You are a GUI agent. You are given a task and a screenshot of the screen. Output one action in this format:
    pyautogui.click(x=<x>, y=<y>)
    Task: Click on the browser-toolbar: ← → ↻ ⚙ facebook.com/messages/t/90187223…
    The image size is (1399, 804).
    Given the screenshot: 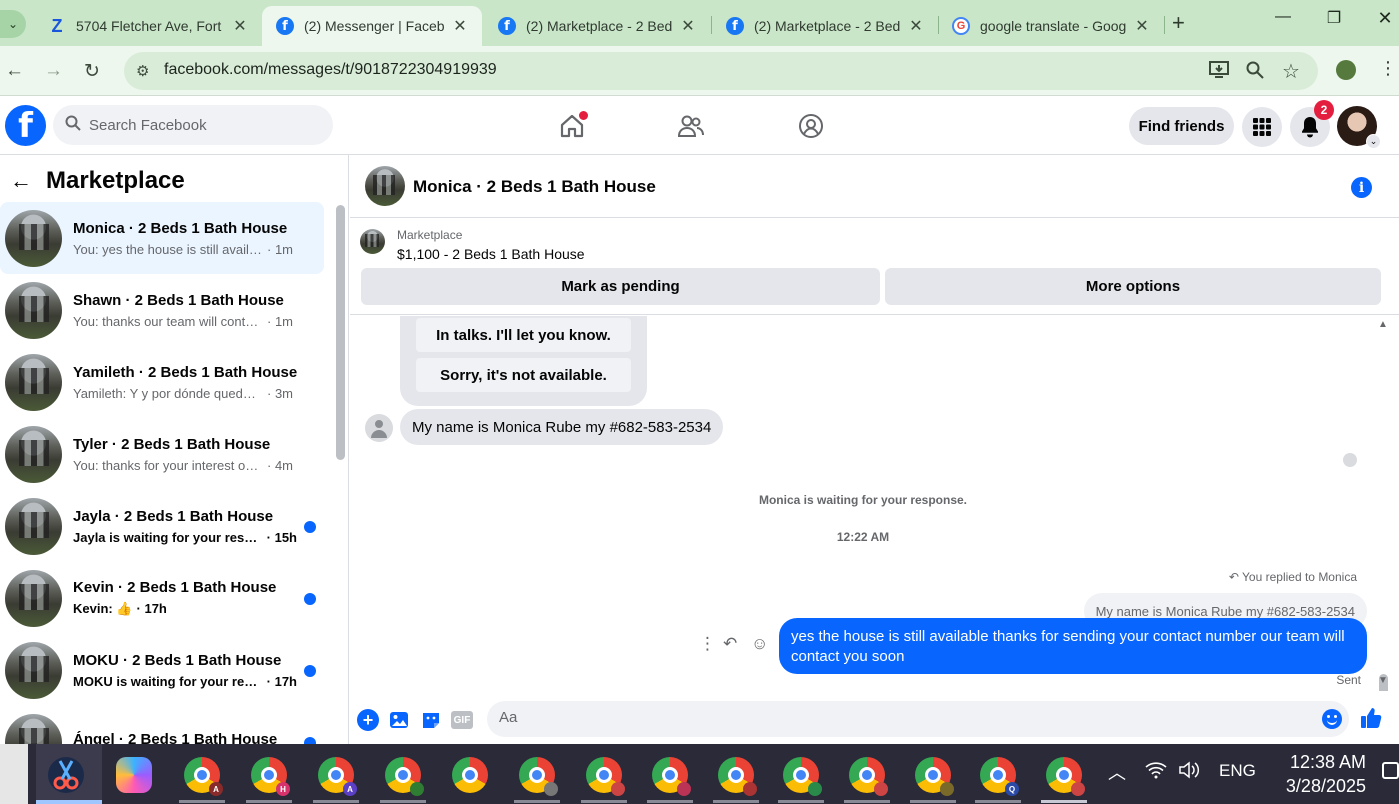 What is the action you would take?
    pyautogui.click(x=699, y=71)
    